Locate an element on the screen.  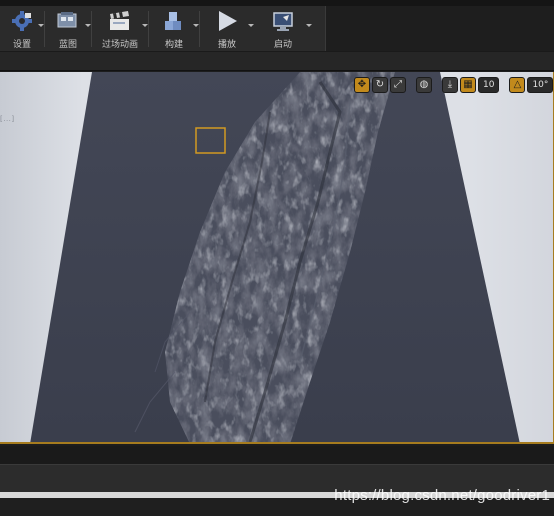
toolbar-empty-area is located at coordinates (440, 28).